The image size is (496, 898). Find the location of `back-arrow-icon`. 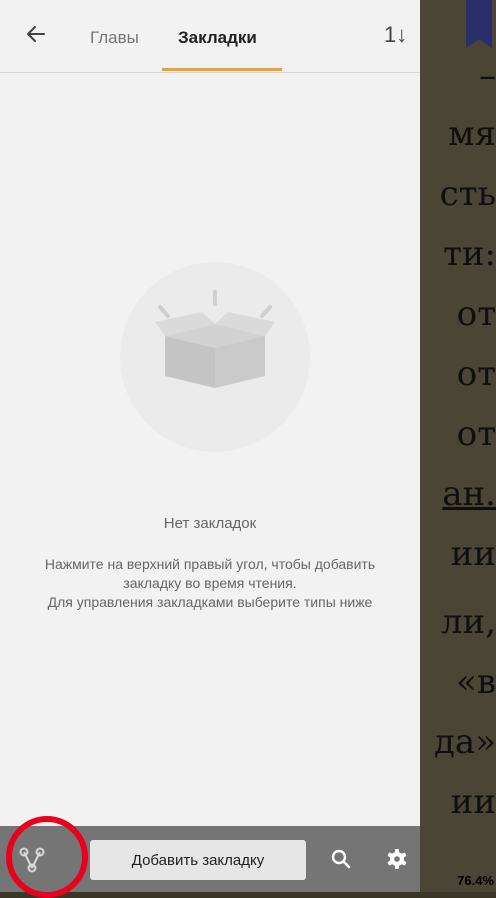

back-arrow-icon is located at coordinates (36, 34).